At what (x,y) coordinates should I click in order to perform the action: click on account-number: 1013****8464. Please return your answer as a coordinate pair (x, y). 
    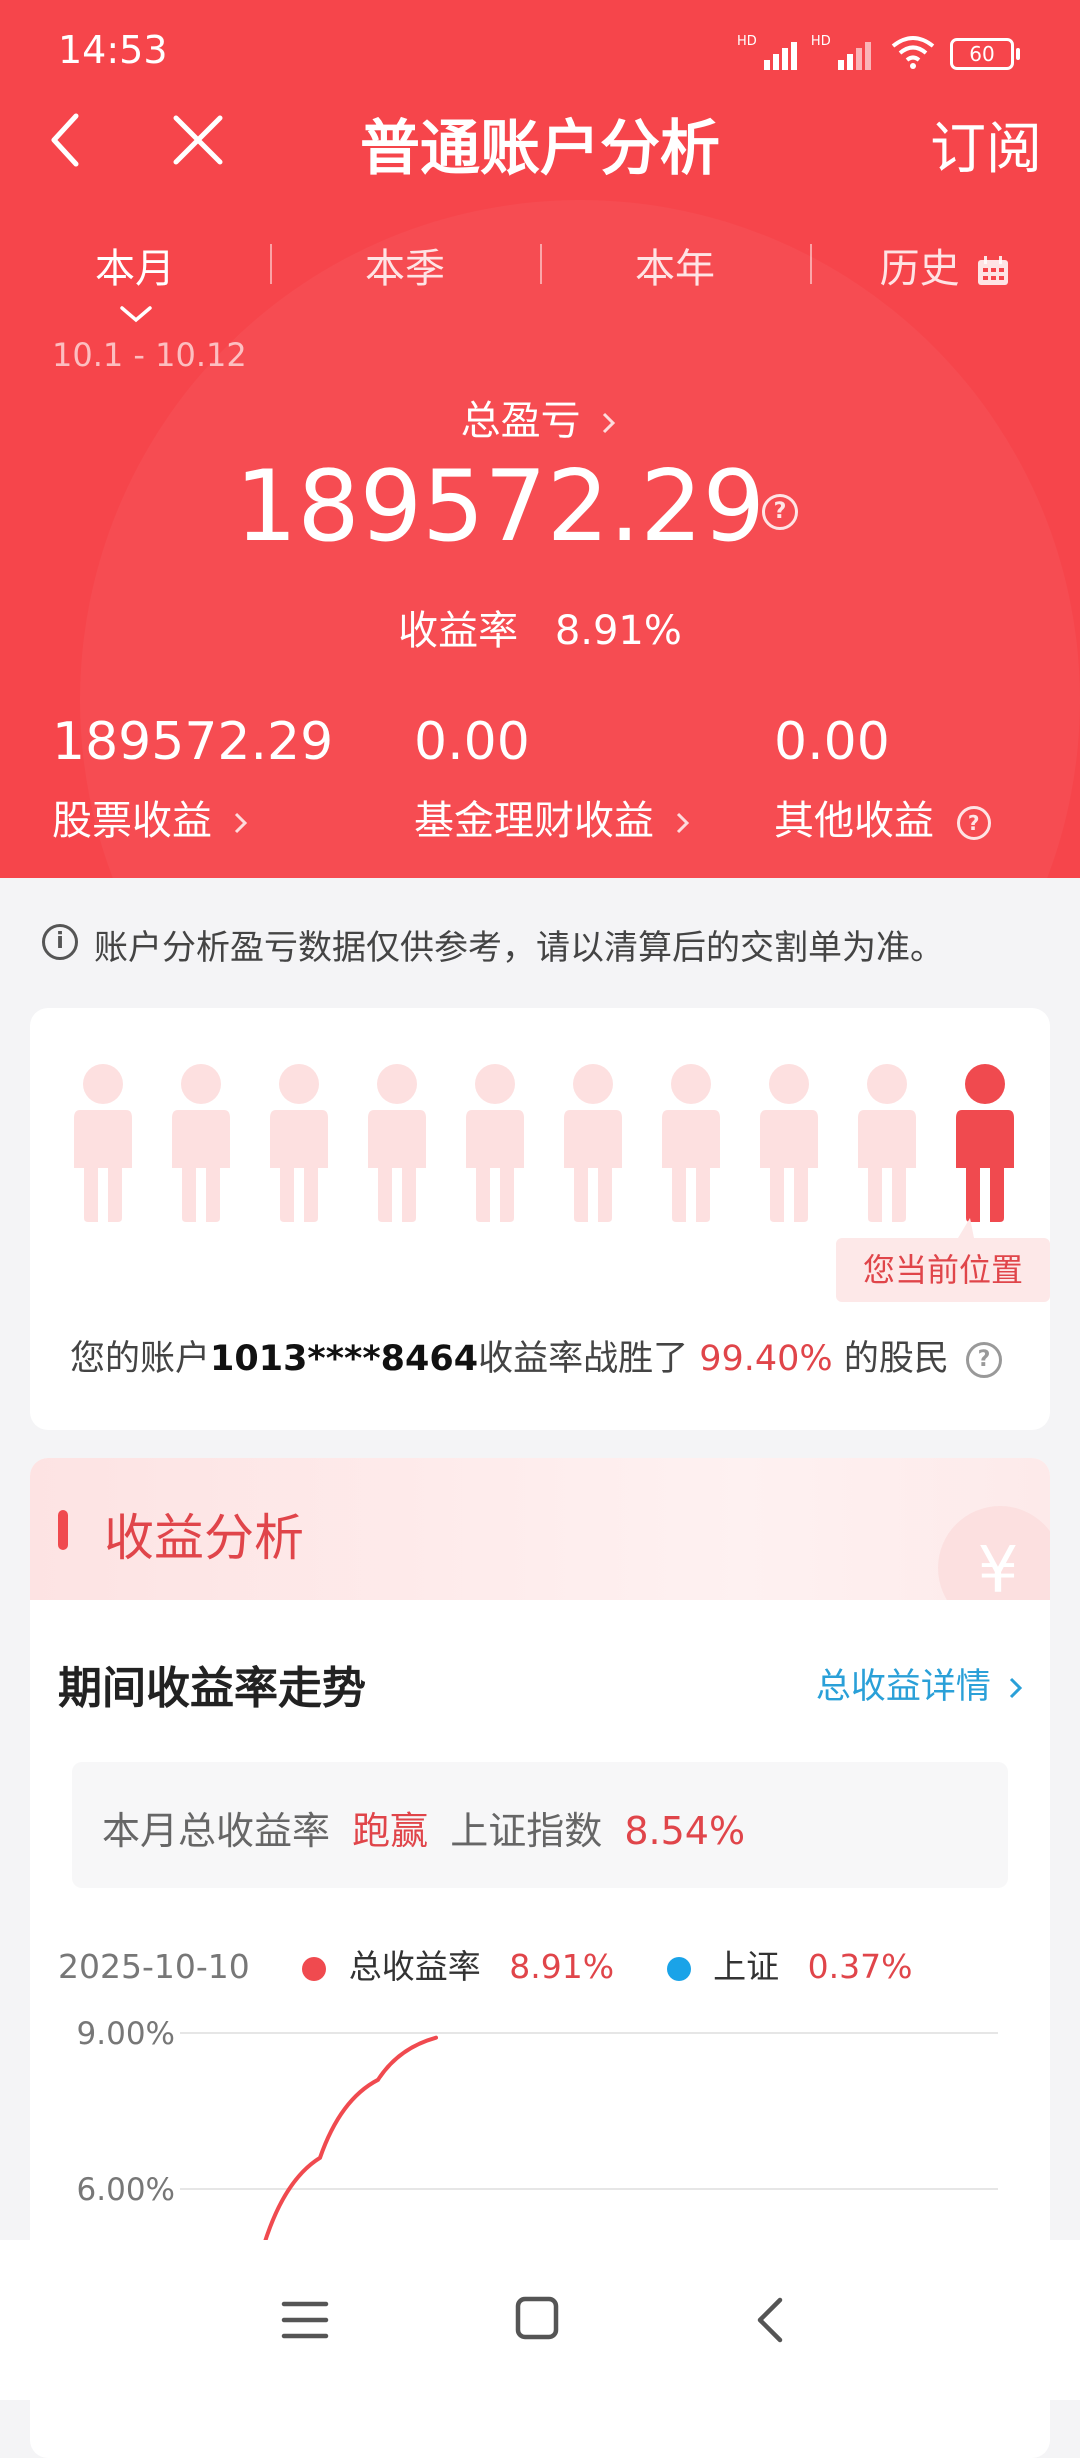
    Looking at the image, I should click on (344, 1359).